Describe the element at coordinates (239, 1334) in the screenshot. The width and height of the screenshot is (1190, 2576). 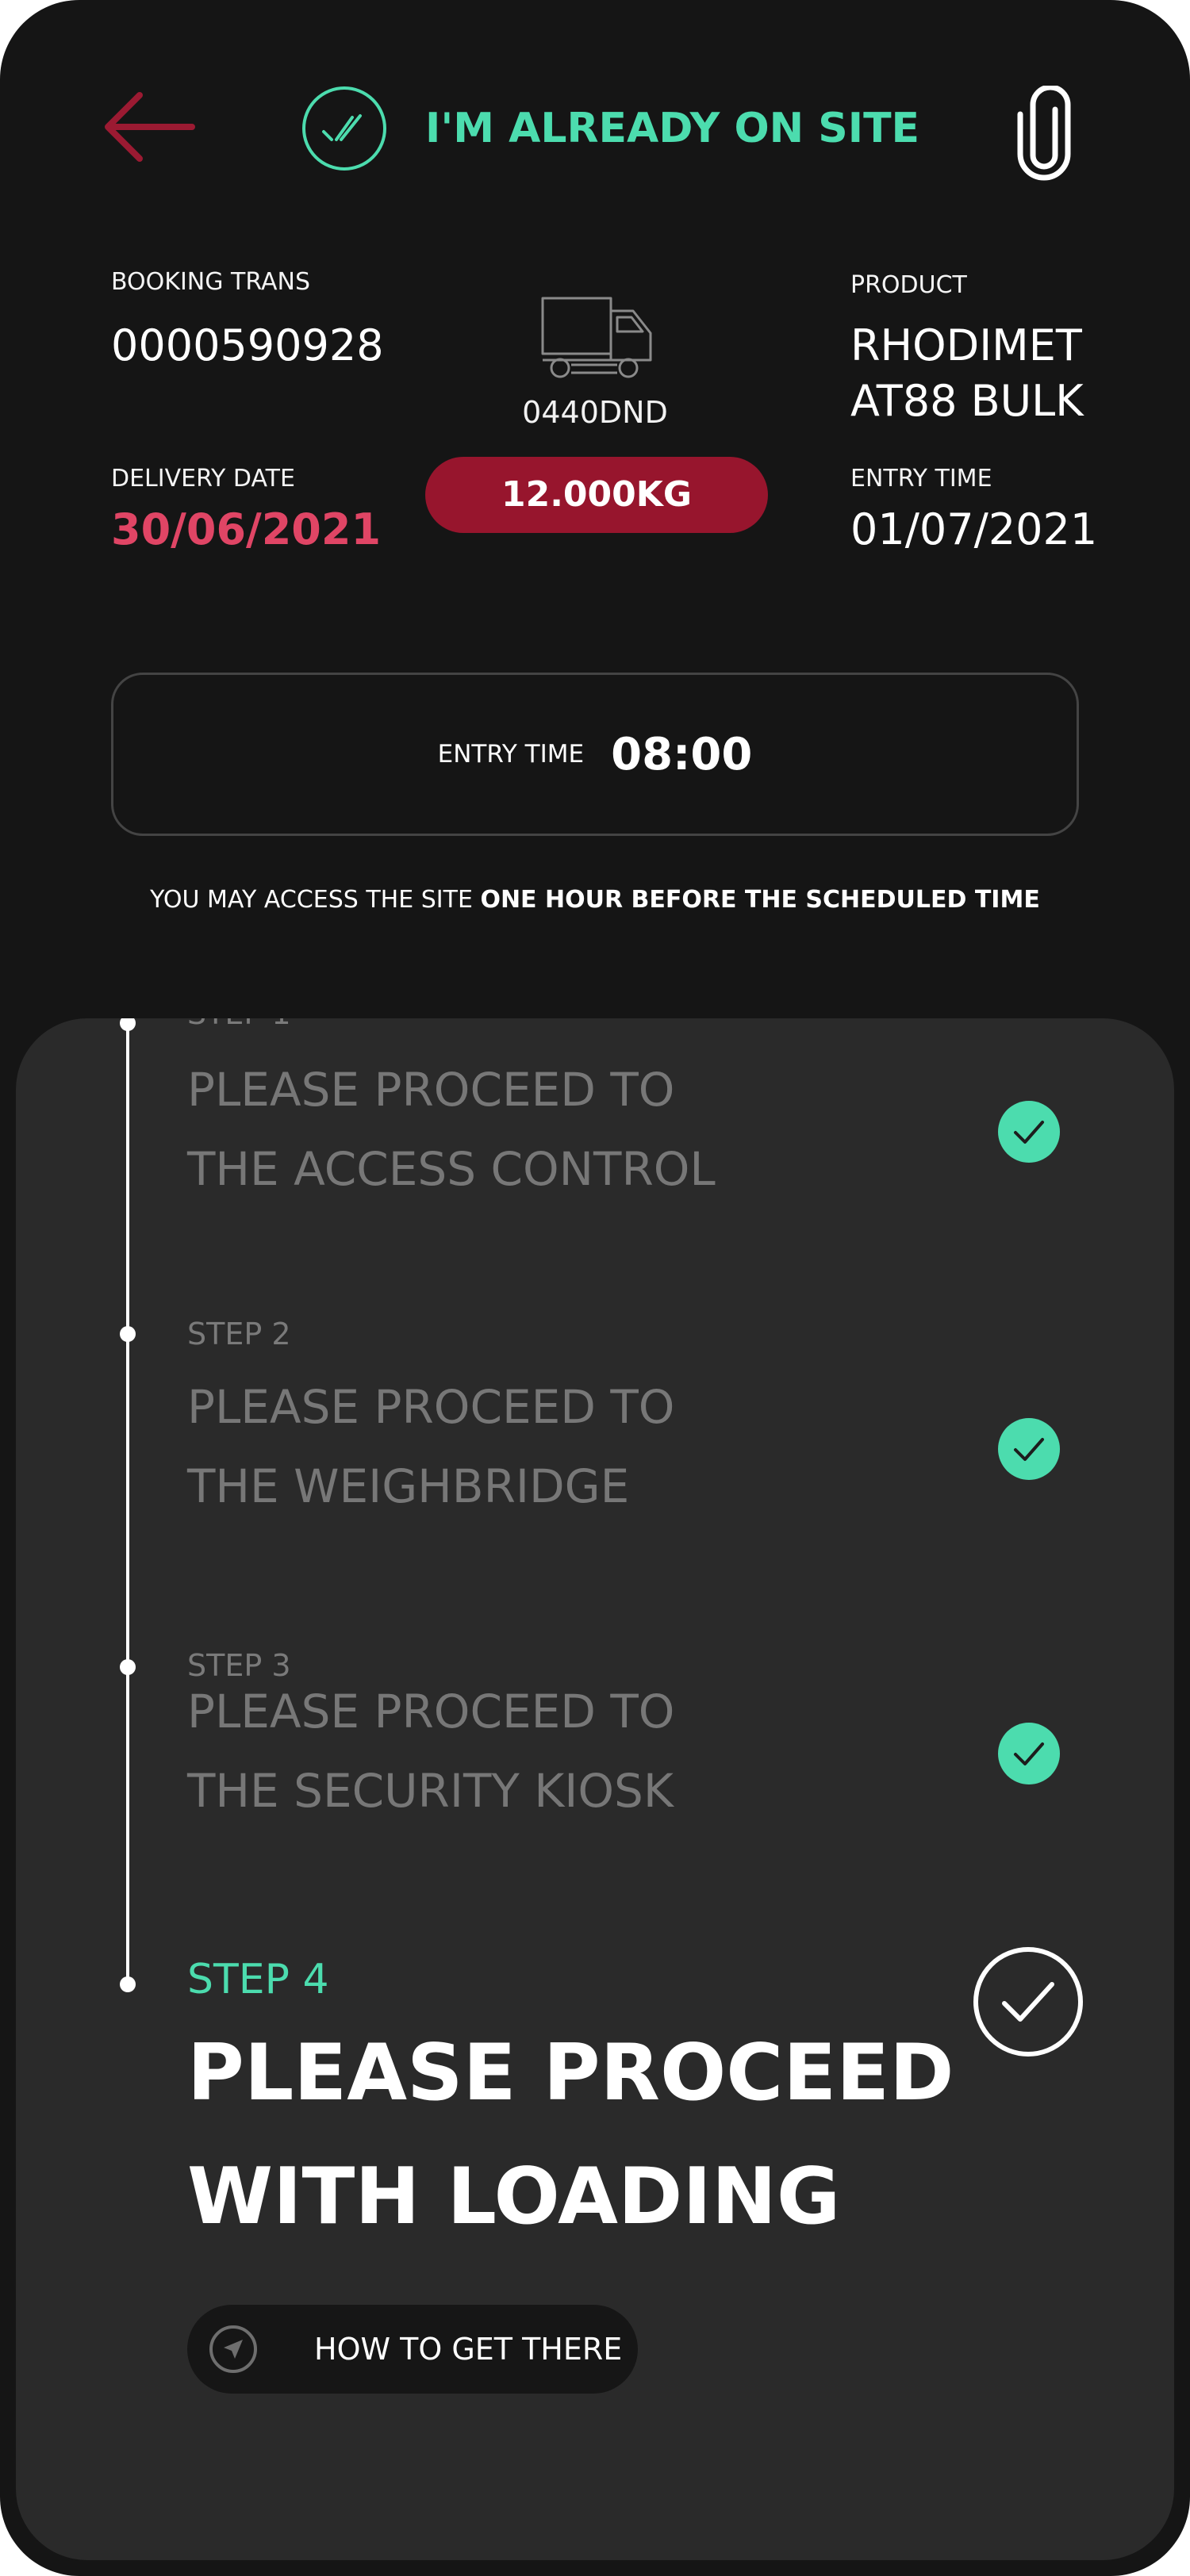
I see `step-2-number: STEP 2` at that location.